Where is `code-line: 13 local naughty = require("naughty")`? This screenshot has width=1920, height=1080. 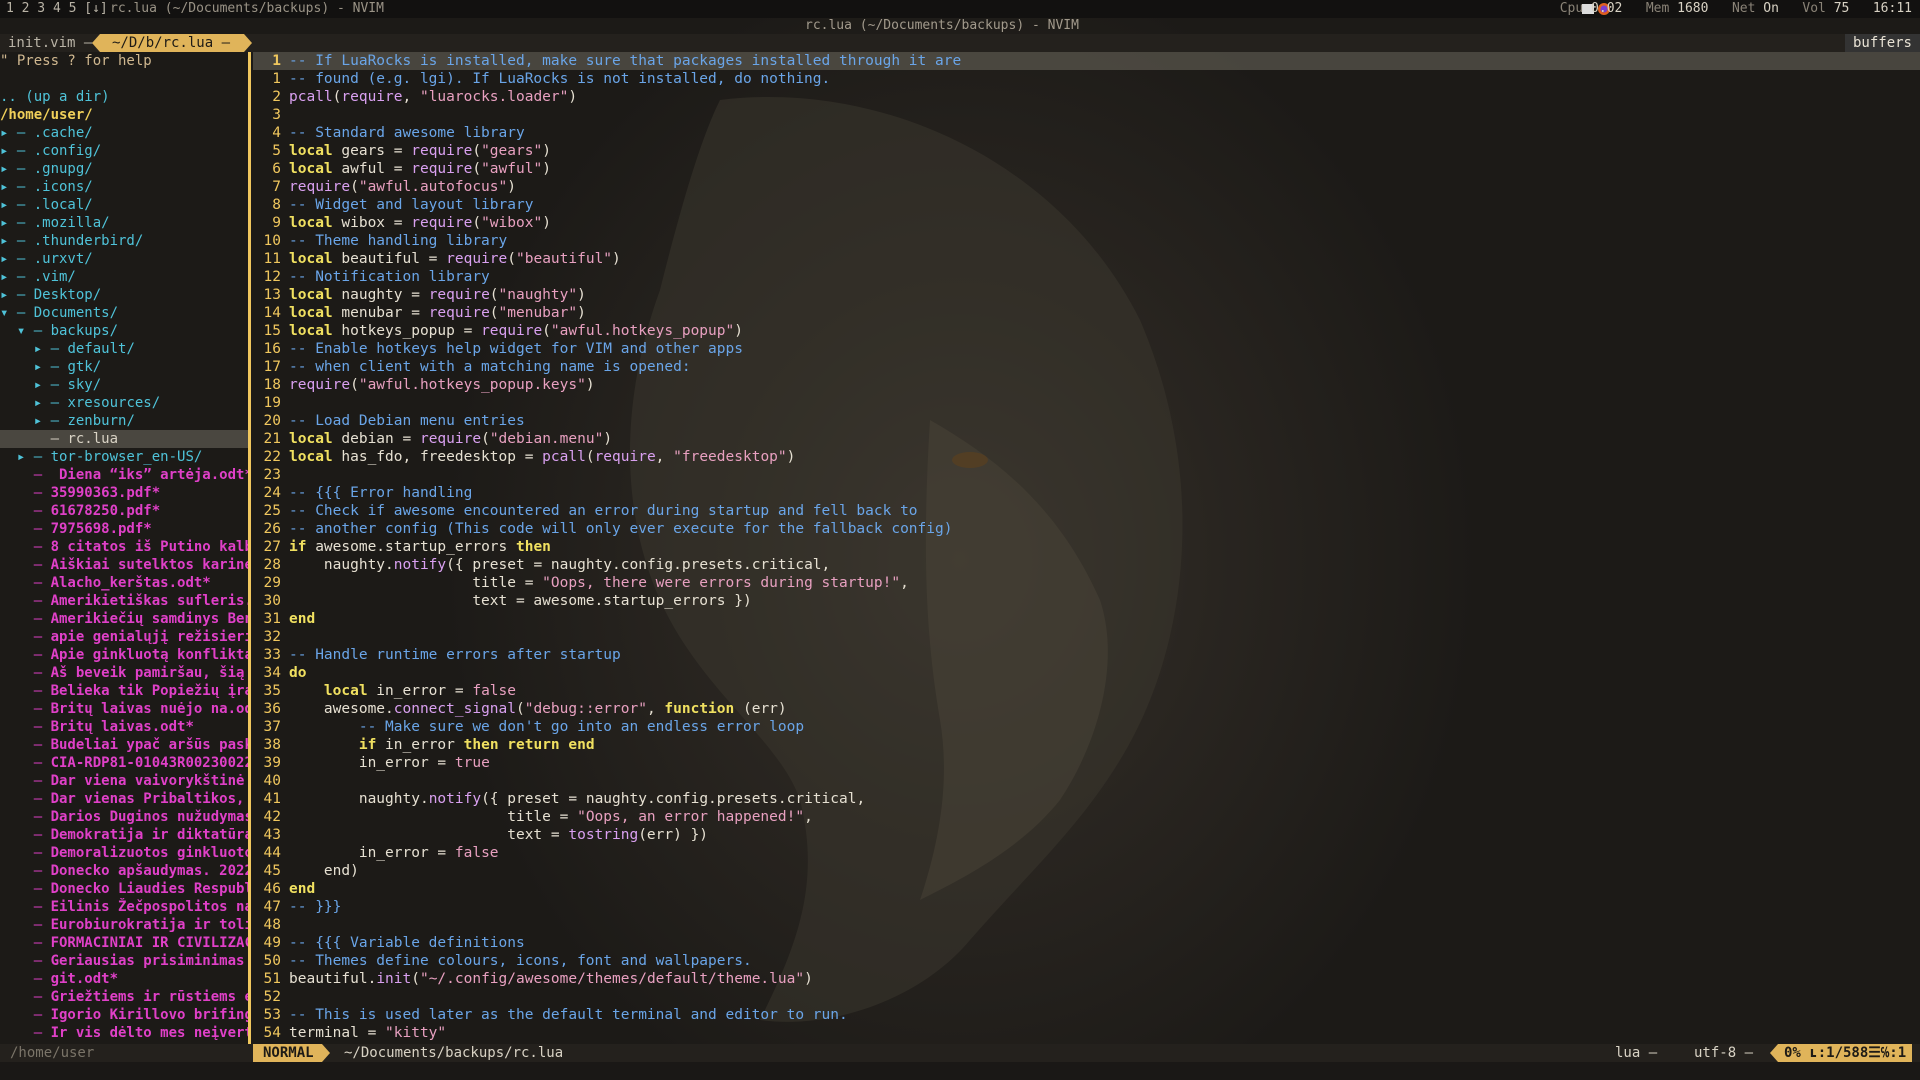 code-line: 13 local naughty = require("naughty") is located at coordinates (1086, 295).